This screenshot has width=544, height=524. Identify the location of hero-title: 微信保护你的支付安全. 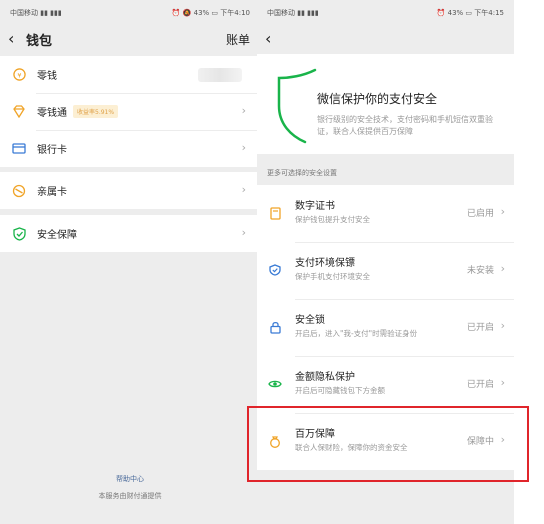
(377, 99).